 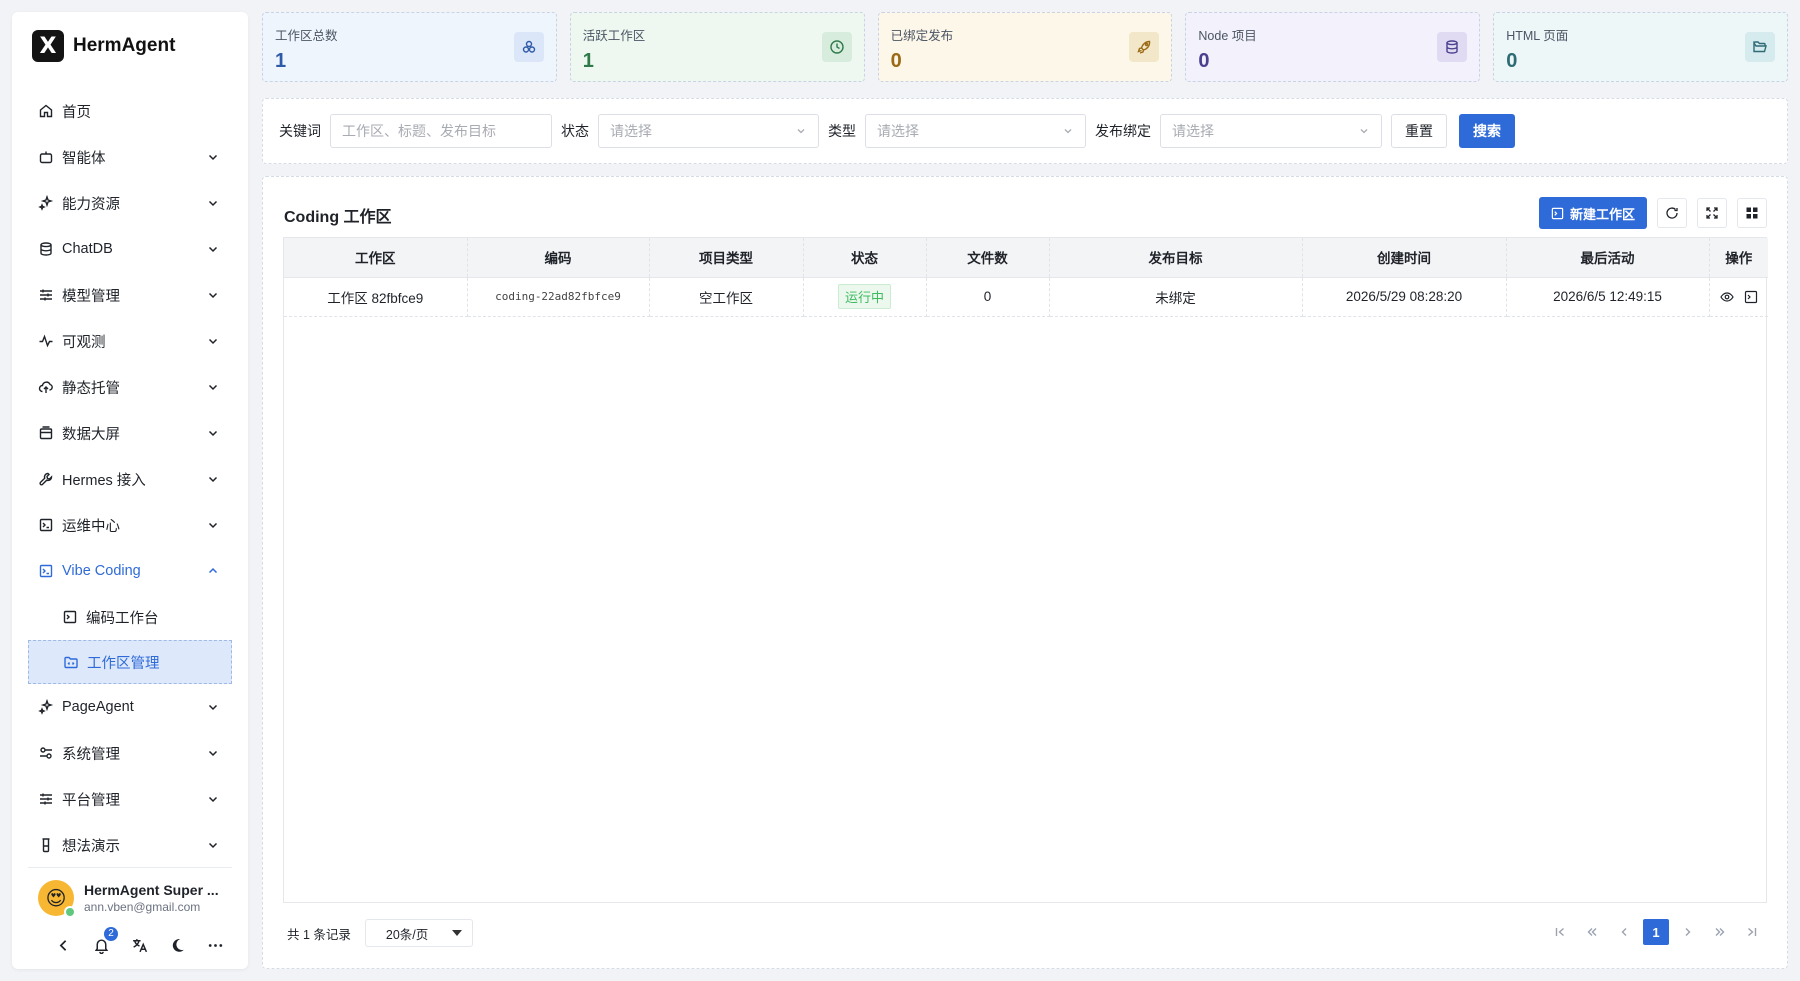 What do you see at coordinates (46, 249) in the screenshot?
I see `database-icon` at bounding box center [46, 249].